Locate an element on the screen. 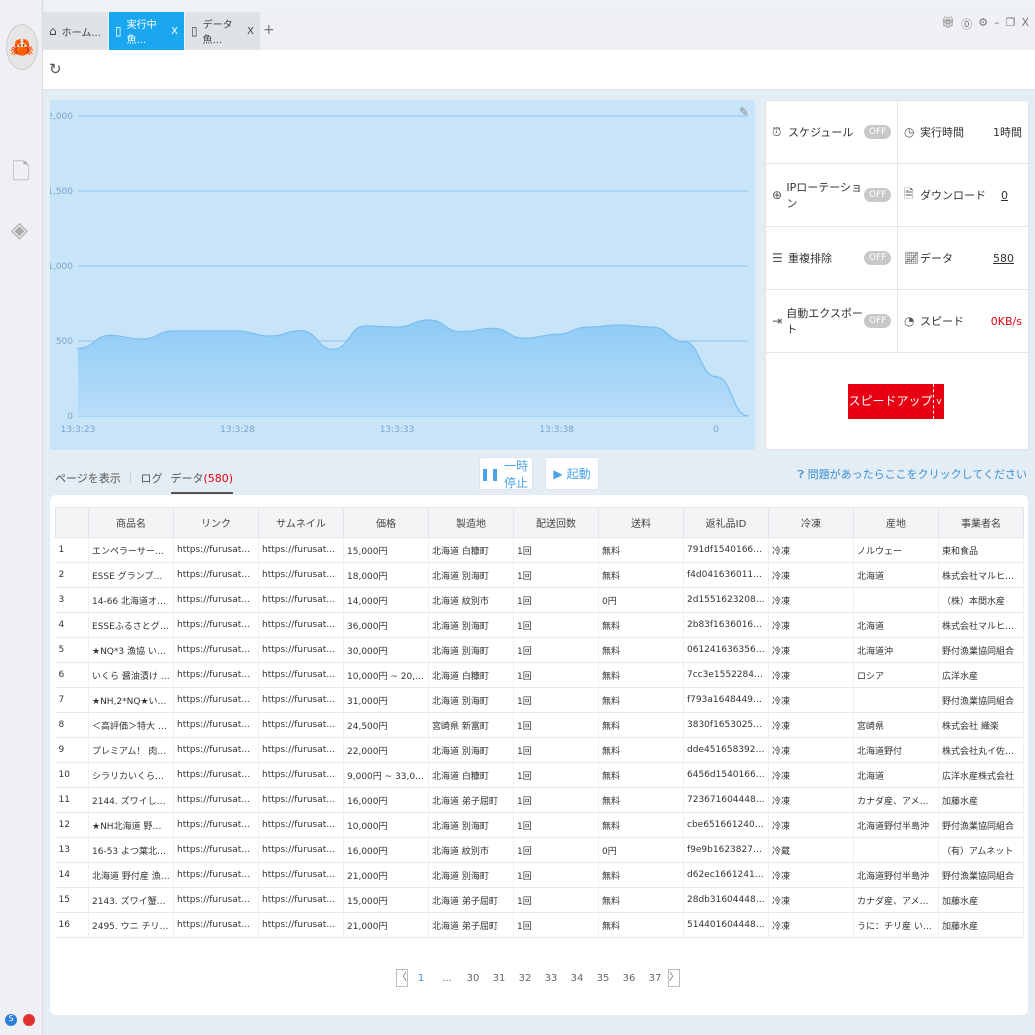 This screenshot has width=1035, height=1035. table-cell: 14,000円 is located at coordinates (386, 600).